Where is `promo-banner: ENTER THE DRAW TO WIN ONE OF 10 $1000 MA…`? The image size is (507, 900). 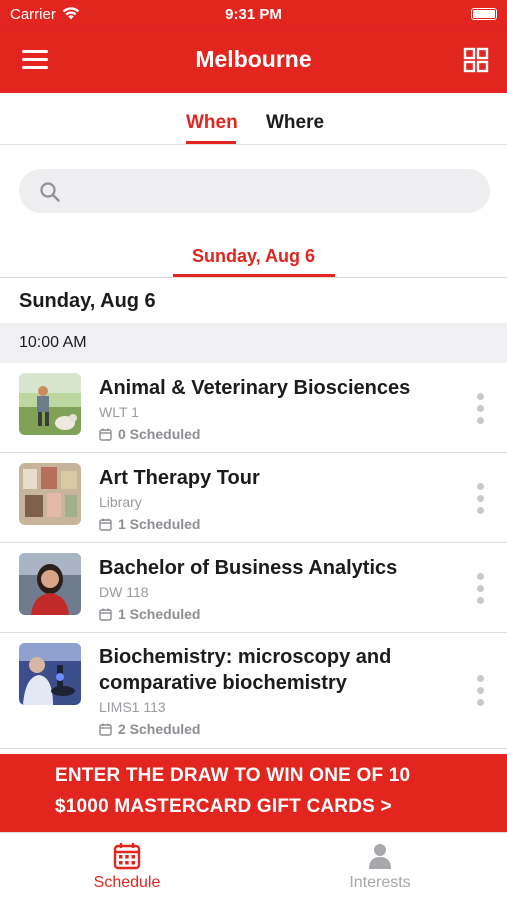 promo-banner: ENTER THE DRAW TO WIN ONE OF 10 $1000 MA… is located at coordinates (253, 793).